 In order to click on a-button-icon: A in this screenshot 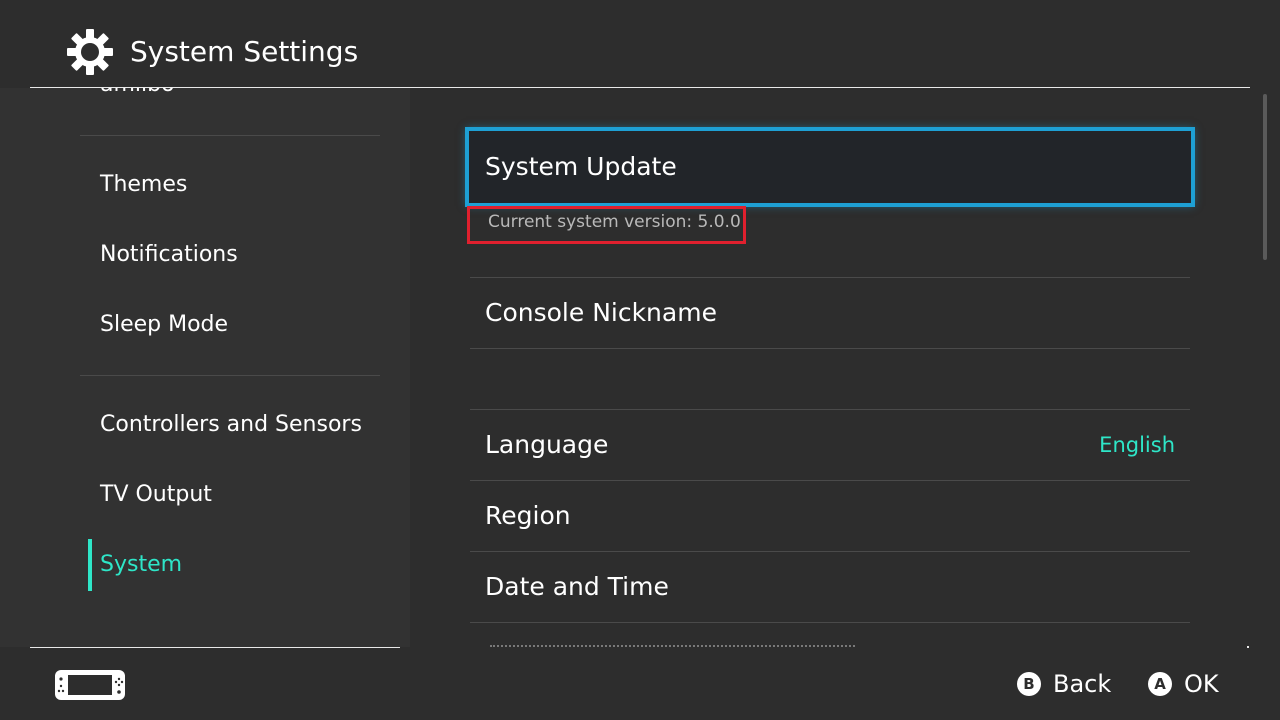, I will do `click(1160, 684)`.